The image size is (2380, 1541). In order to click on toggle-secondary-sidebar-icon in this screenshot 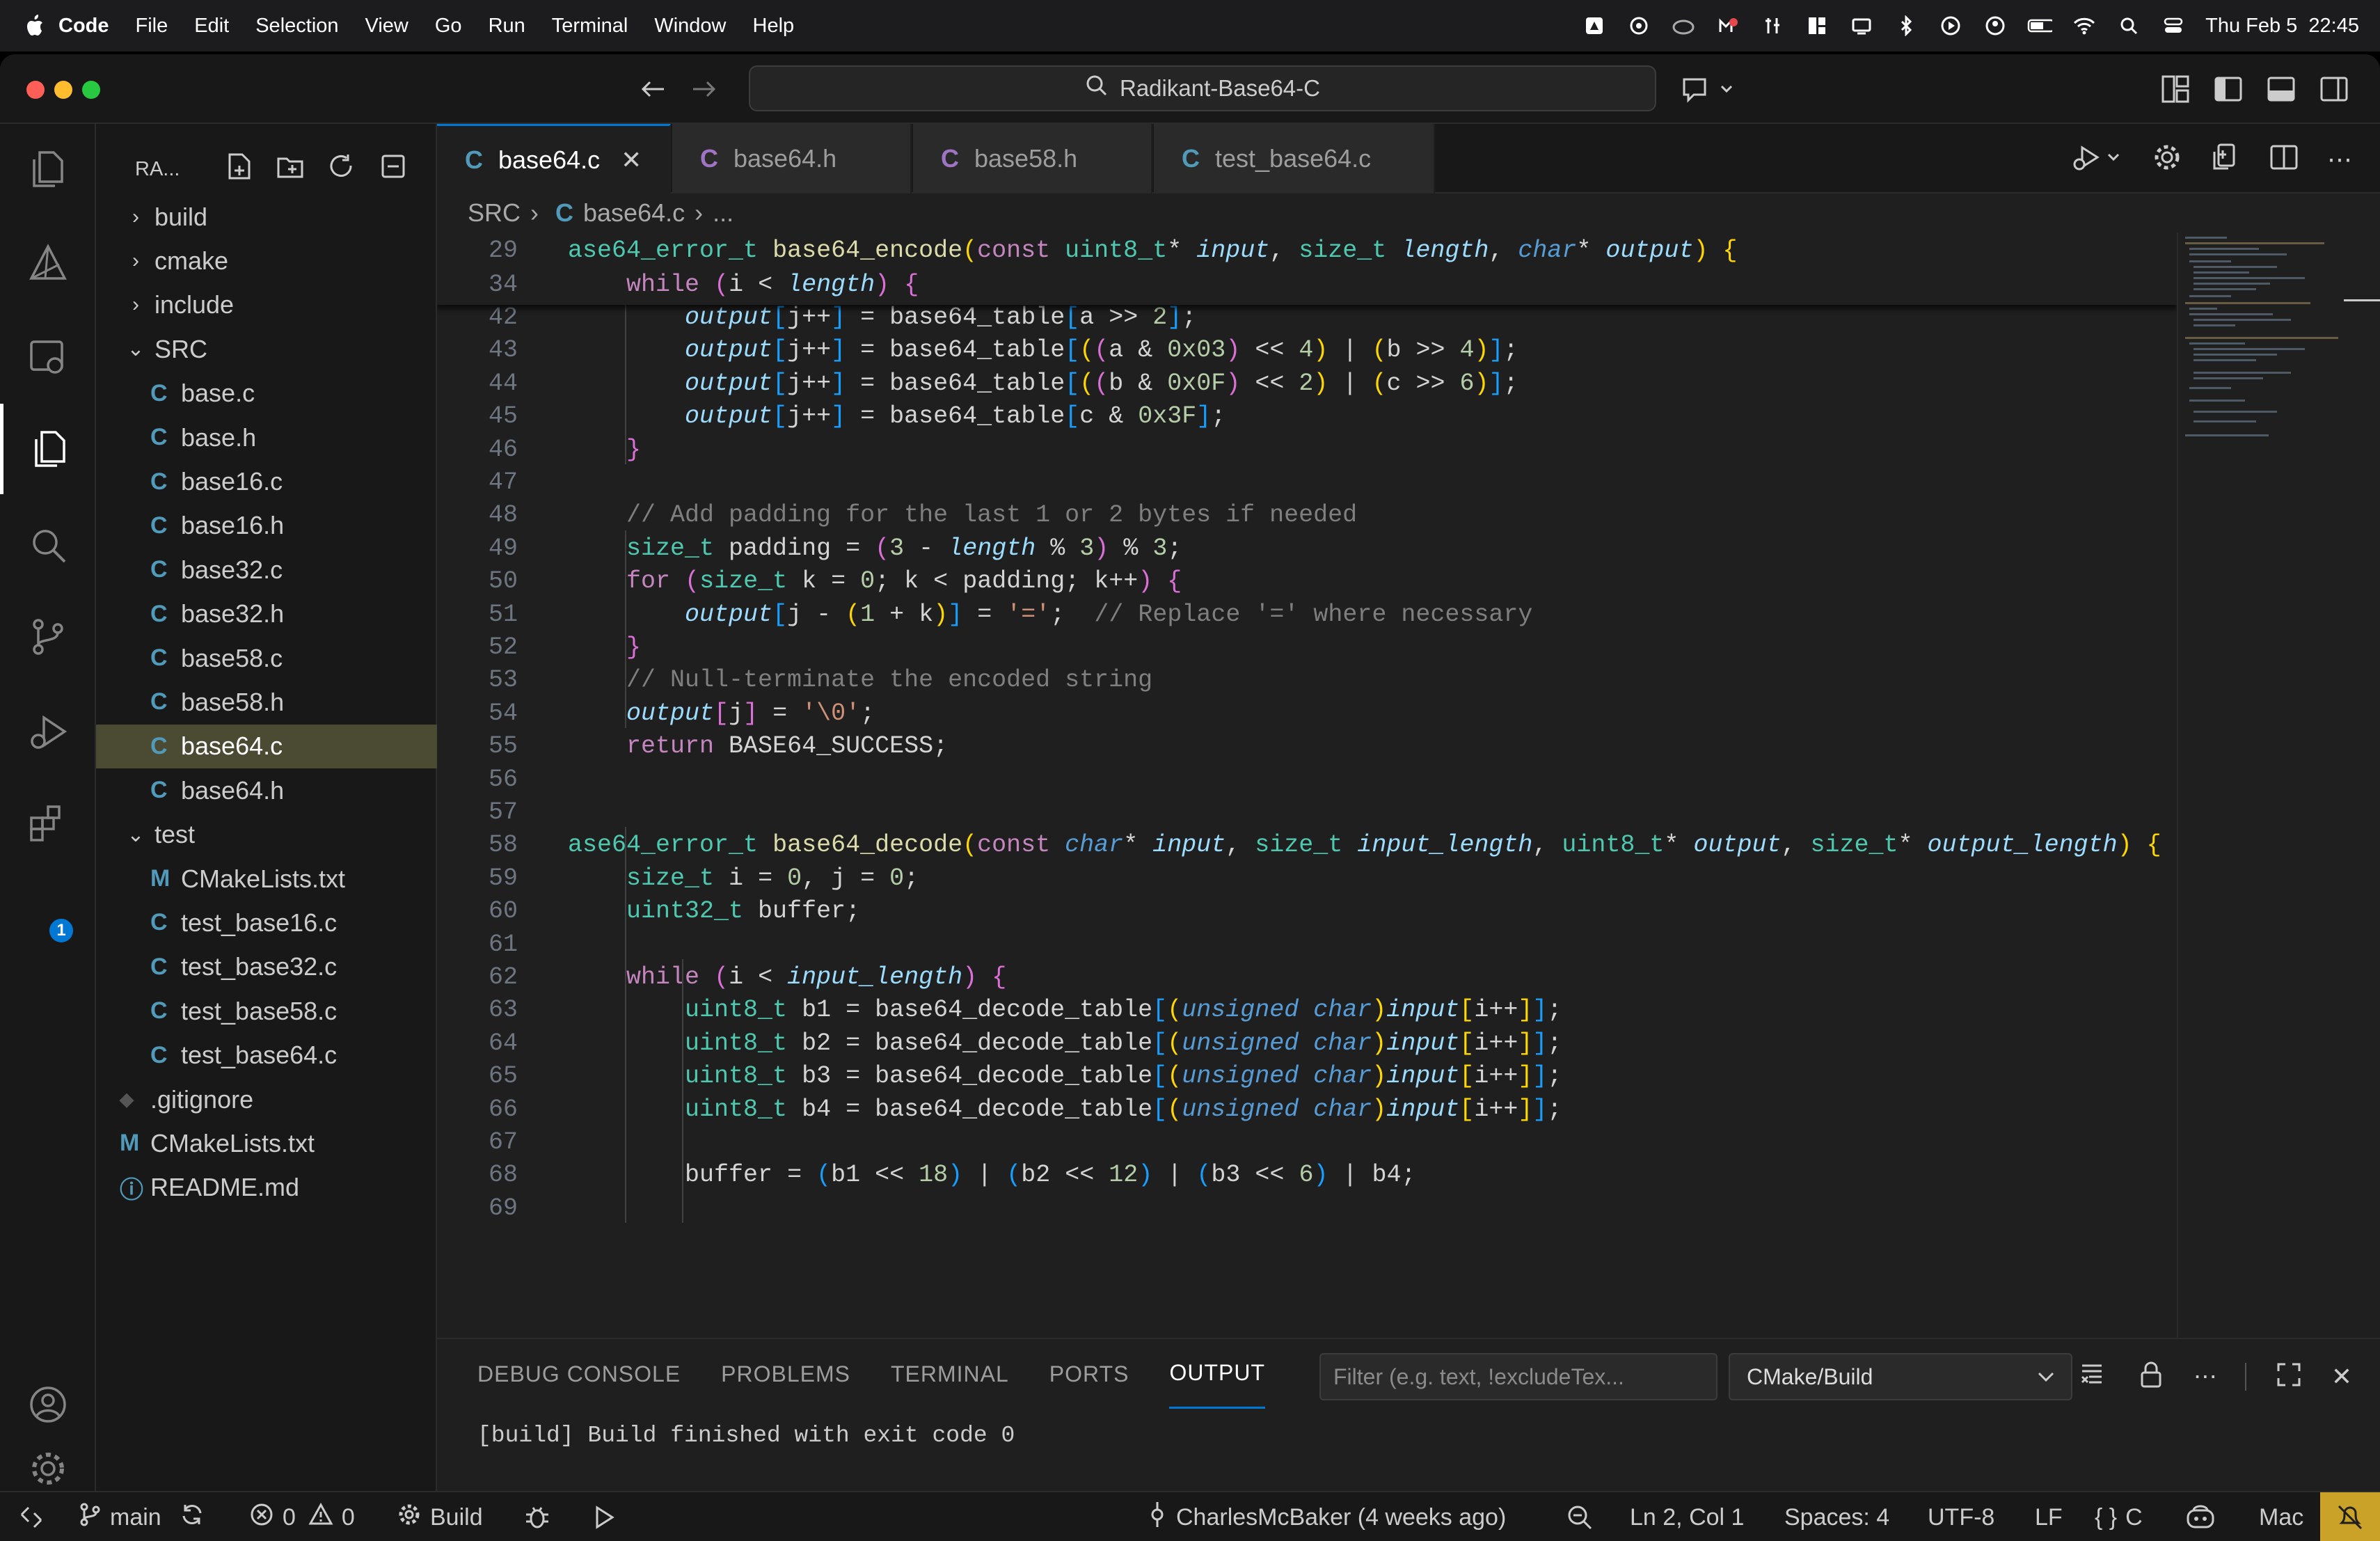, I will do `click(2334, 91)`.